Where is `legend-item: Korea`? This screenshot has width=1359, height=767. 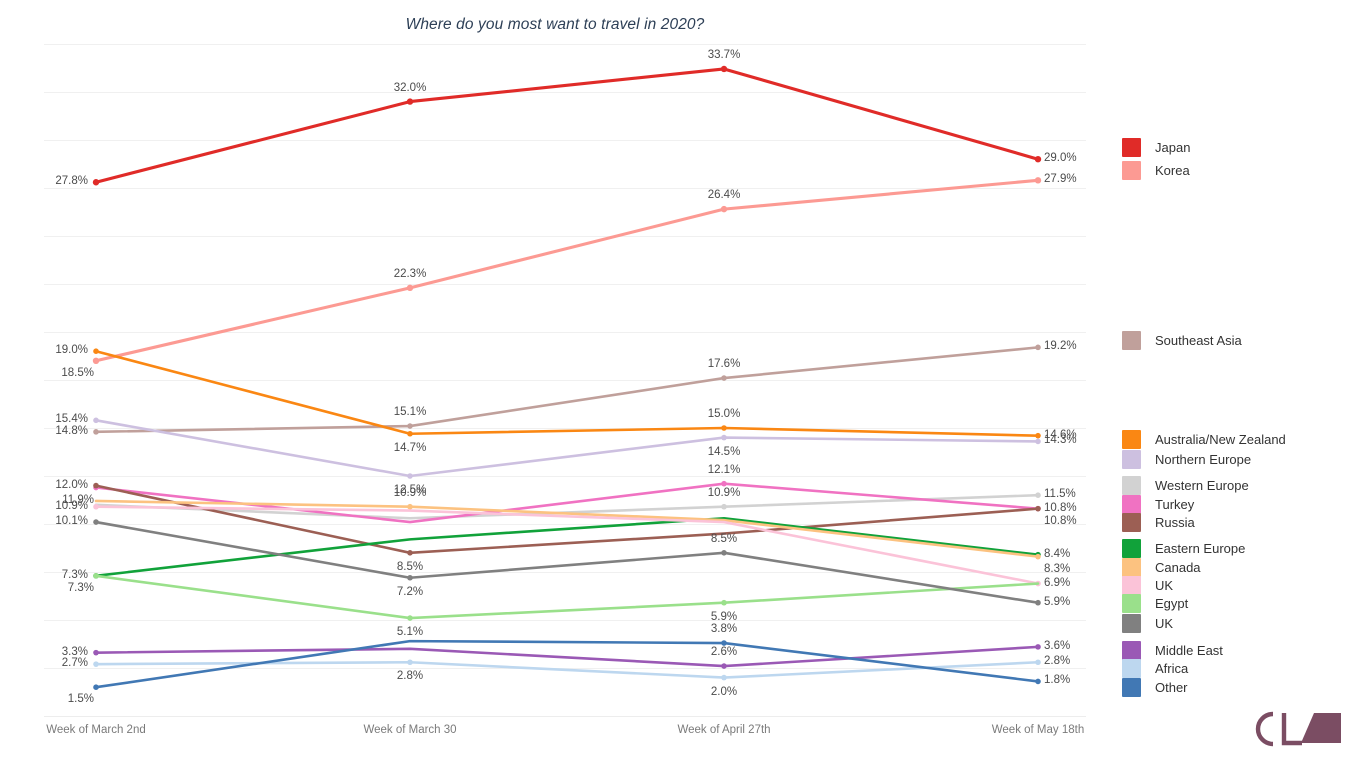 legend-item: Korea is located at coordinates (1156, 170).